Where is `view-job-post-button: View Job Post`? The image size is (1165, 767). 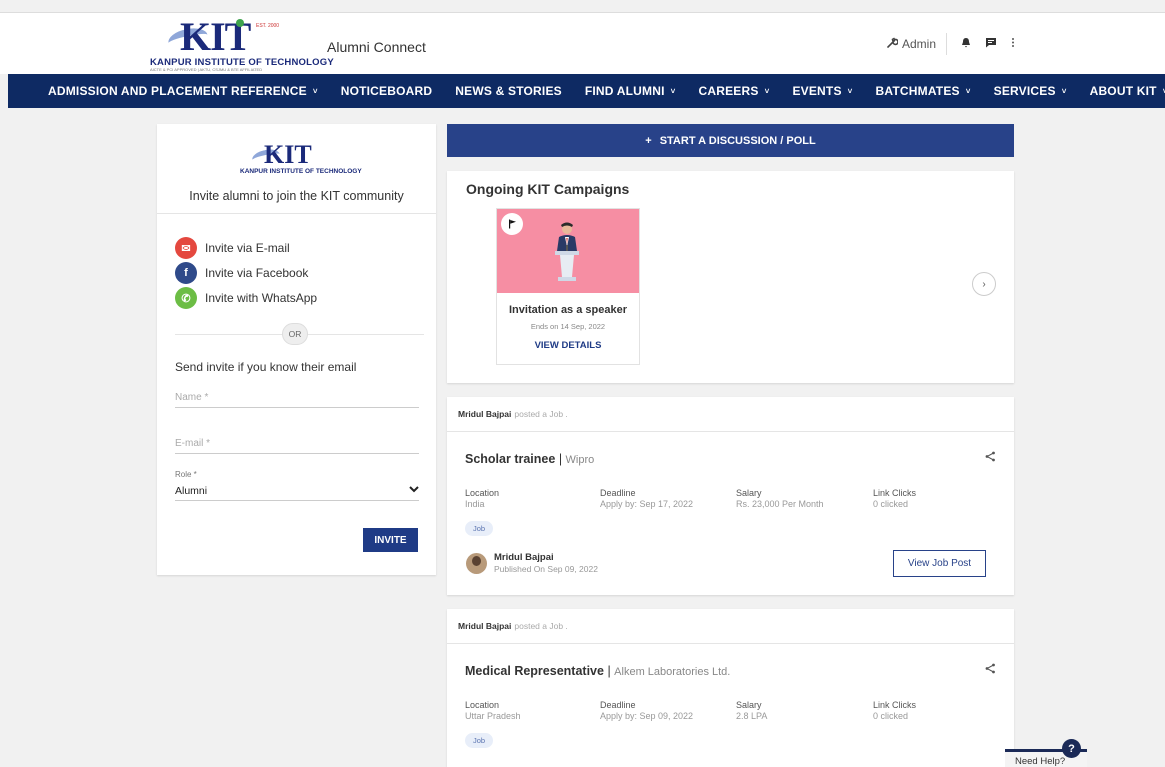 view-job-post-button: View Job Post is located at coordinates (939, 563).